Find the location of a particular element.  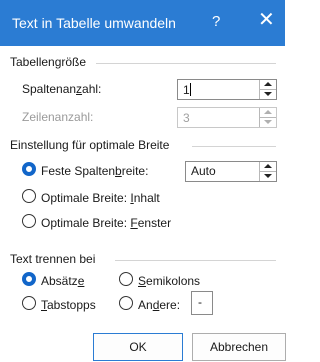

autofit-group-label: Einstellung für optimale Breite is located at coordinates (90, 145).